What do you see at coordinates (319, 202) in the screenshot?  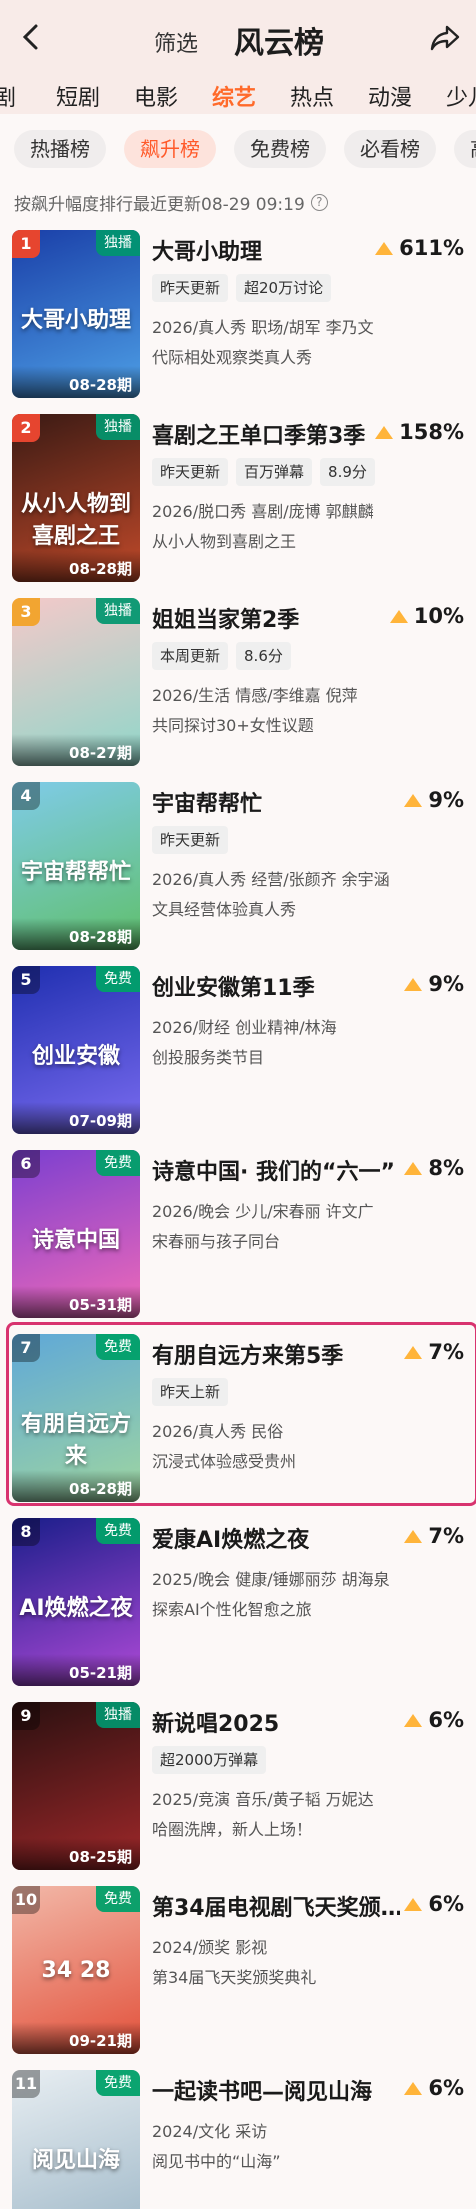 I see `info-icon: ?` at bounding box center [319, 202].